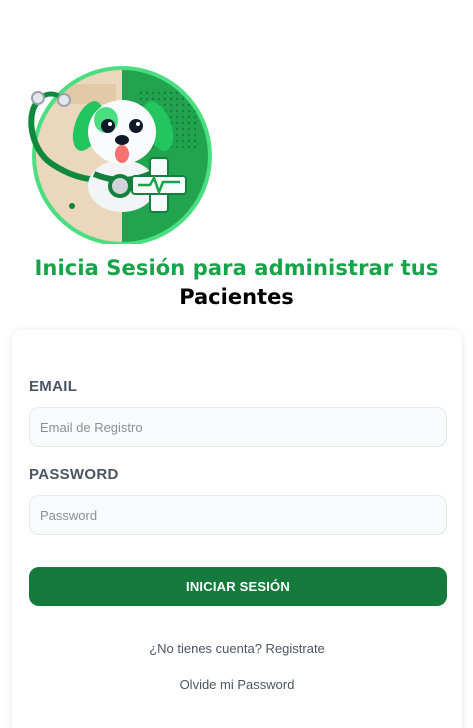 This screenshot has height=728, width=473. I want to click on register-link: ¿No tienes cuenta? Registrate, so click(237, 648).